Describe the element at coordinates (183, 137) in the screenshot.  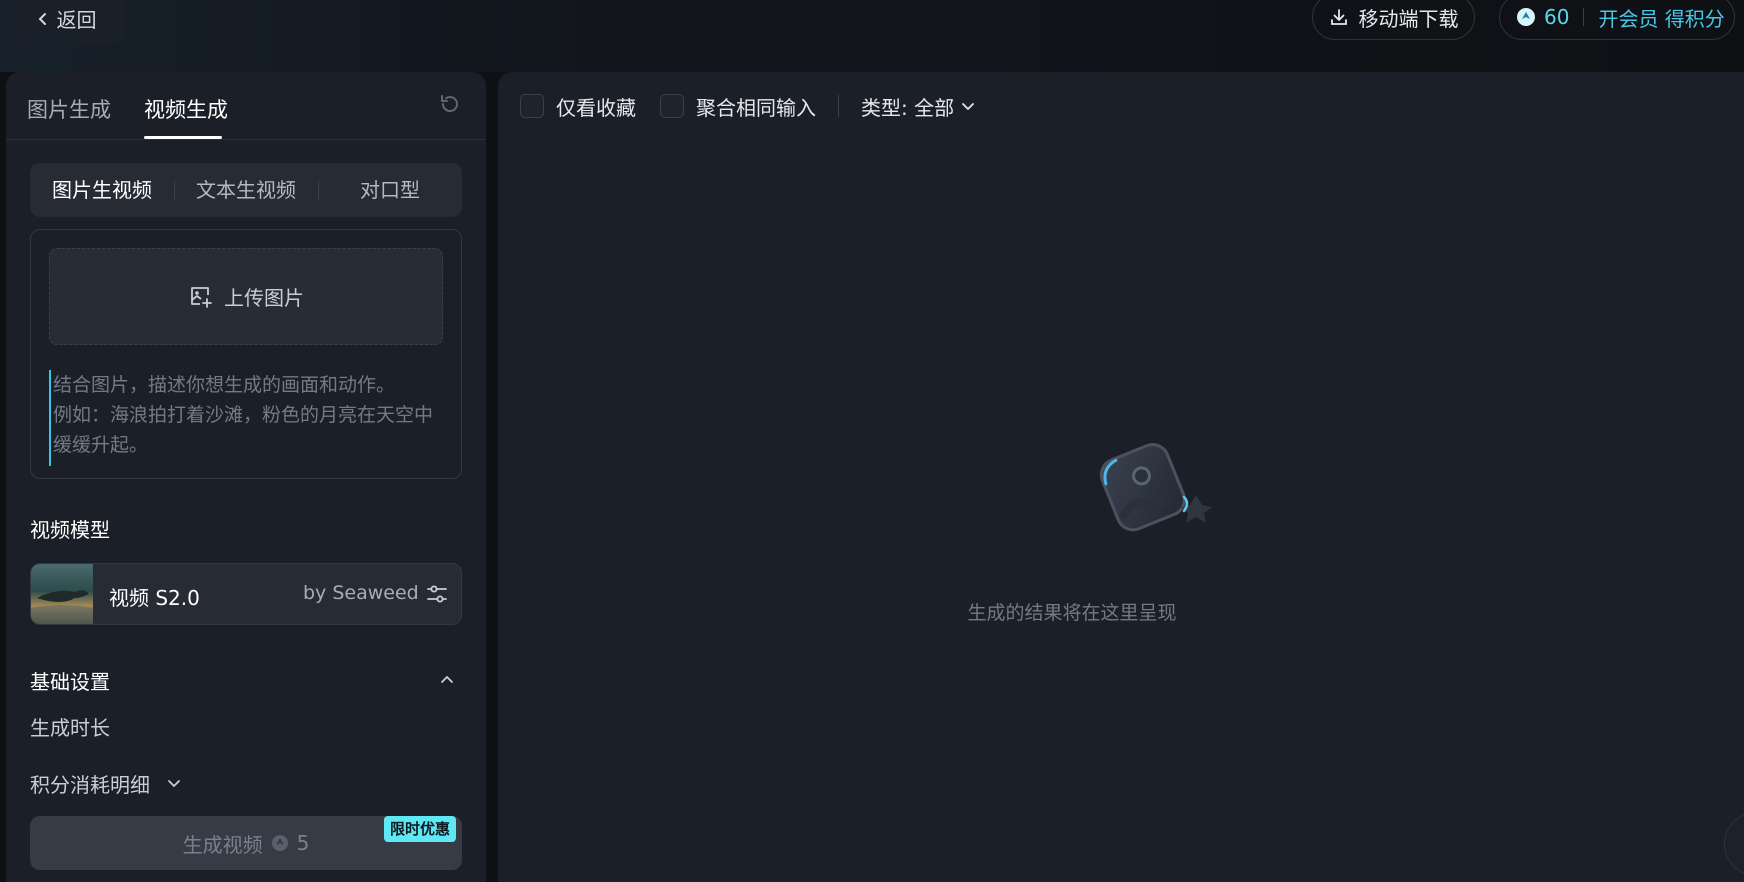
I see `active-tab-indicator` at that location.